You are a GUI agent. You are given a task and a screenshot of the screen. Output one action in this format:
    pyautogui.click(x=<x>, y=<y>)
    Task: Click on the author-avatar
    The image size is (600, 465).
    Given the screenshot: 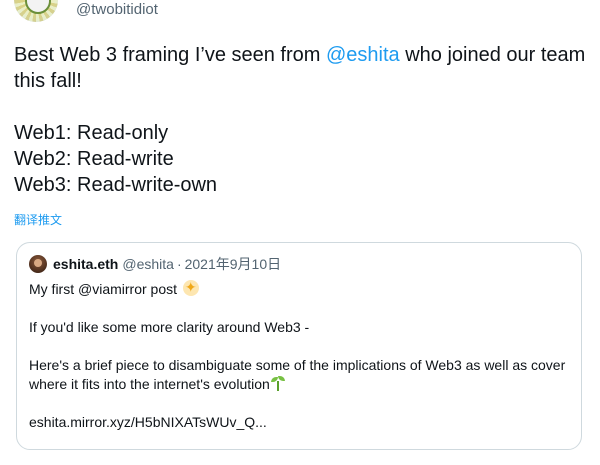 What is the action you would take?
    pyautogui.click(x=36, y=11)
    